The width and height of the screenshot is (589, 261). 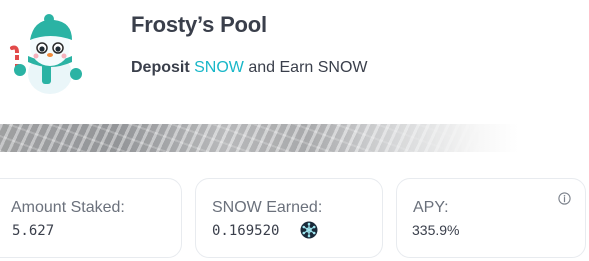 What do you see at coordinates (91, 218) in the screenshot?
I see `amount-staked-card: Amount Staked: 5.627` at bounding box center [91, 218].